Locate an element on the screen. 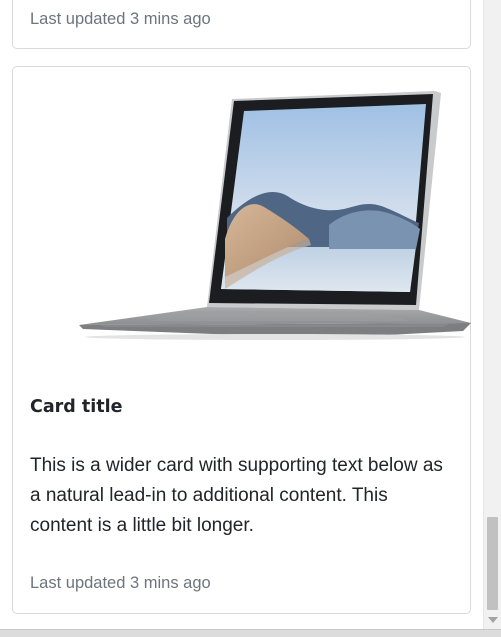 This screenshot has height=637, width=501. card-previous: Last updated 3 mins ago is located at coordinates (241, 24).